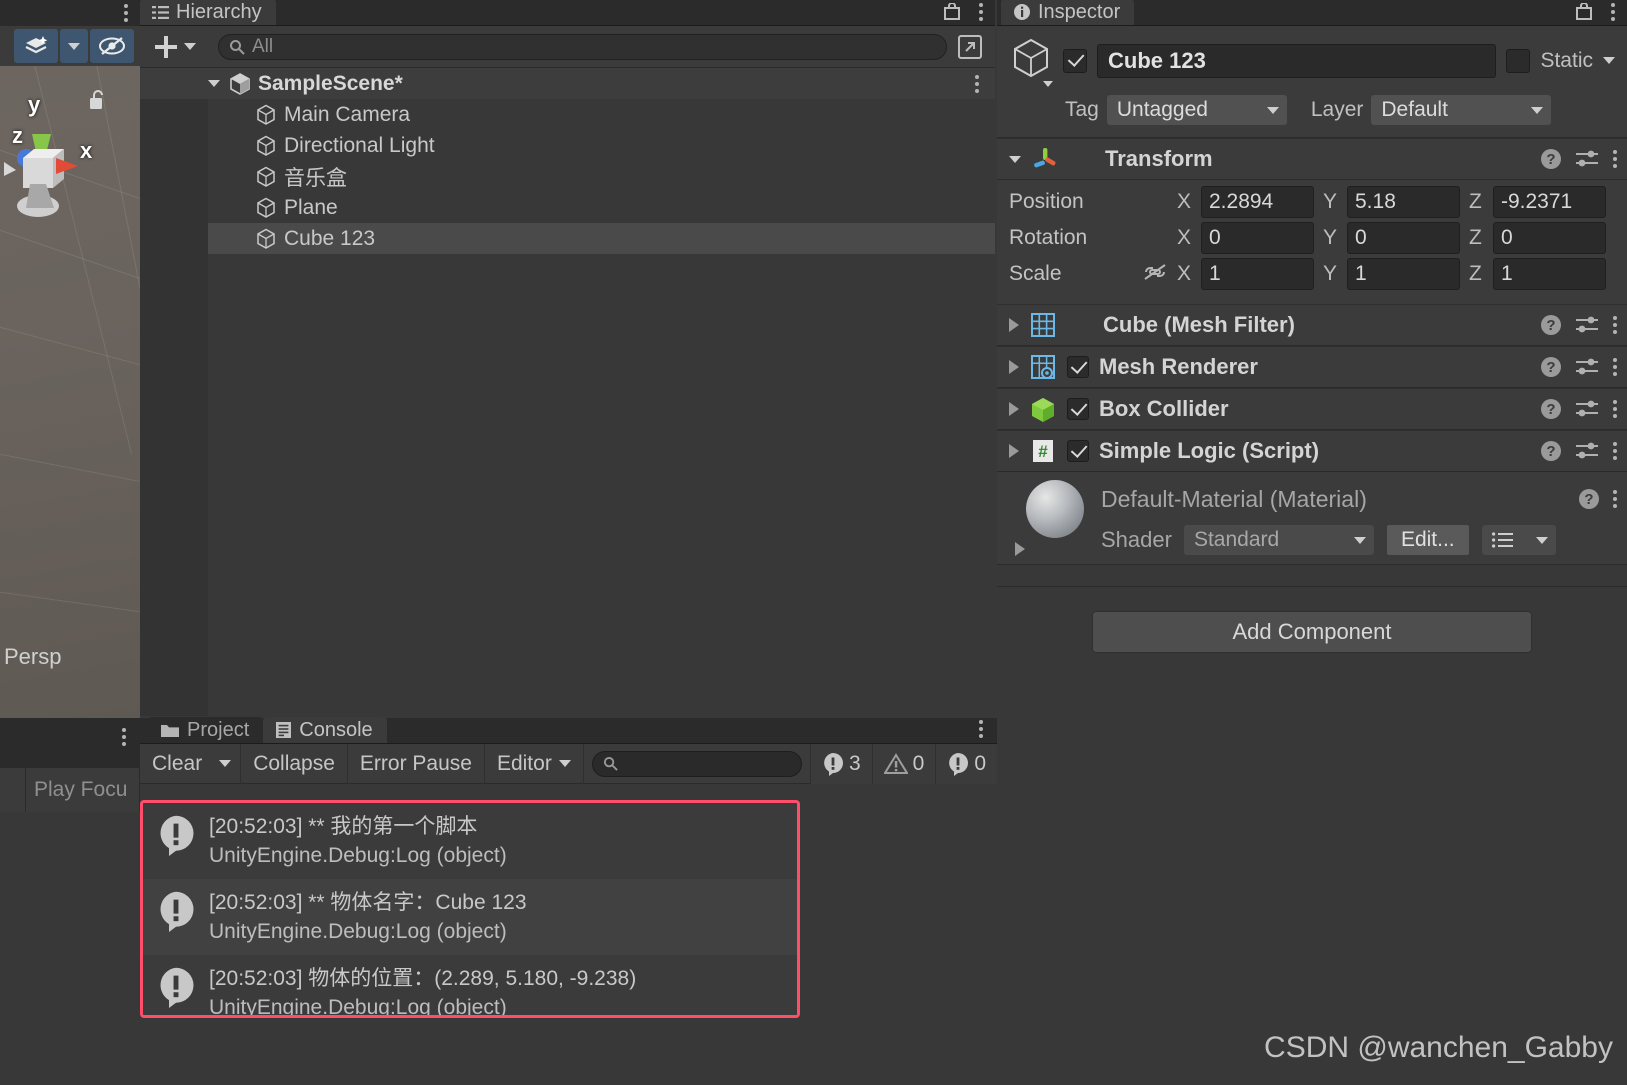  I want to click on scene-orientation-gizmo: y z x, so click(64, 169).